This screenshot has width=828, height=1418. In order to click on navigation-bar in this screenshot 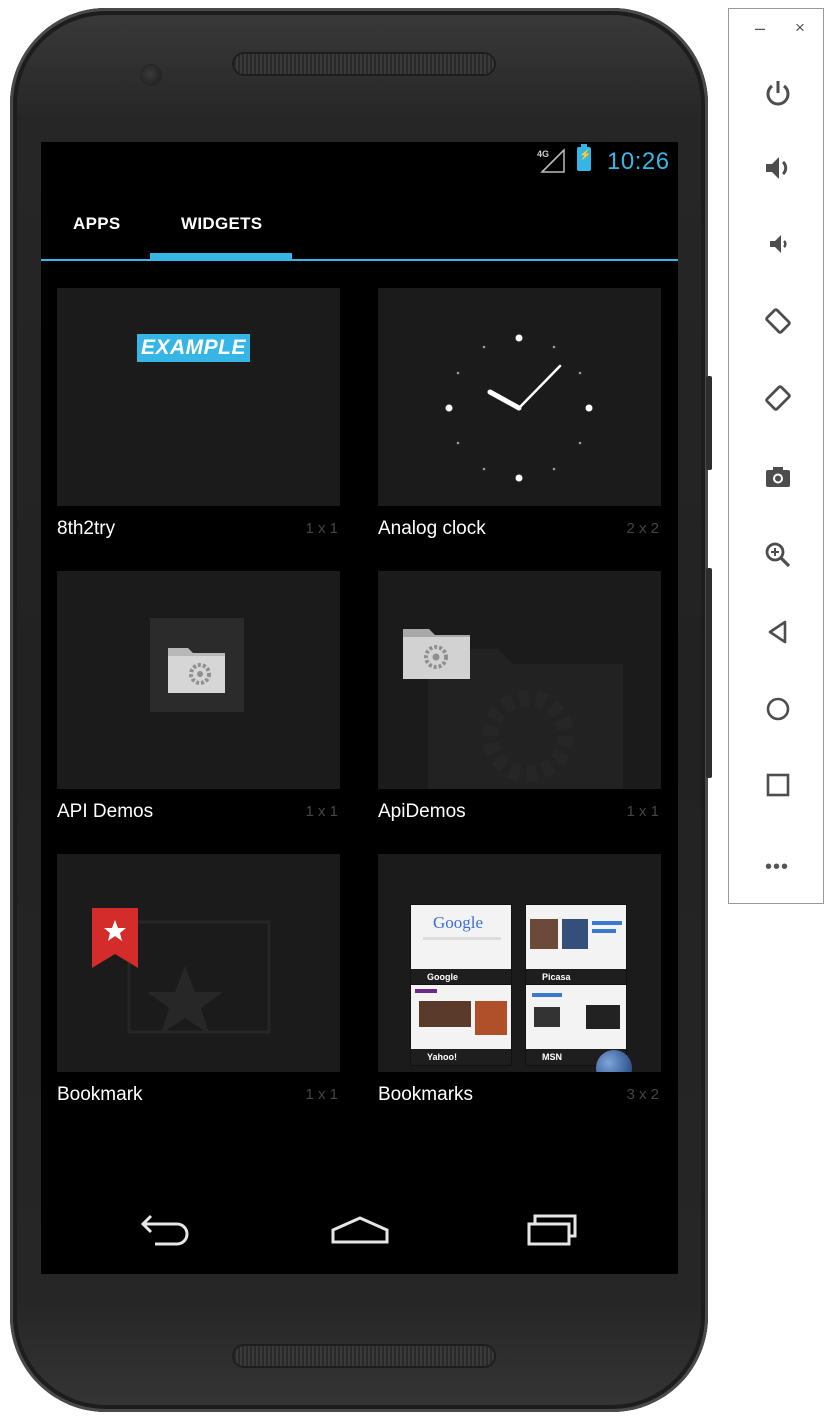, I will do `click(359, 1234)`.